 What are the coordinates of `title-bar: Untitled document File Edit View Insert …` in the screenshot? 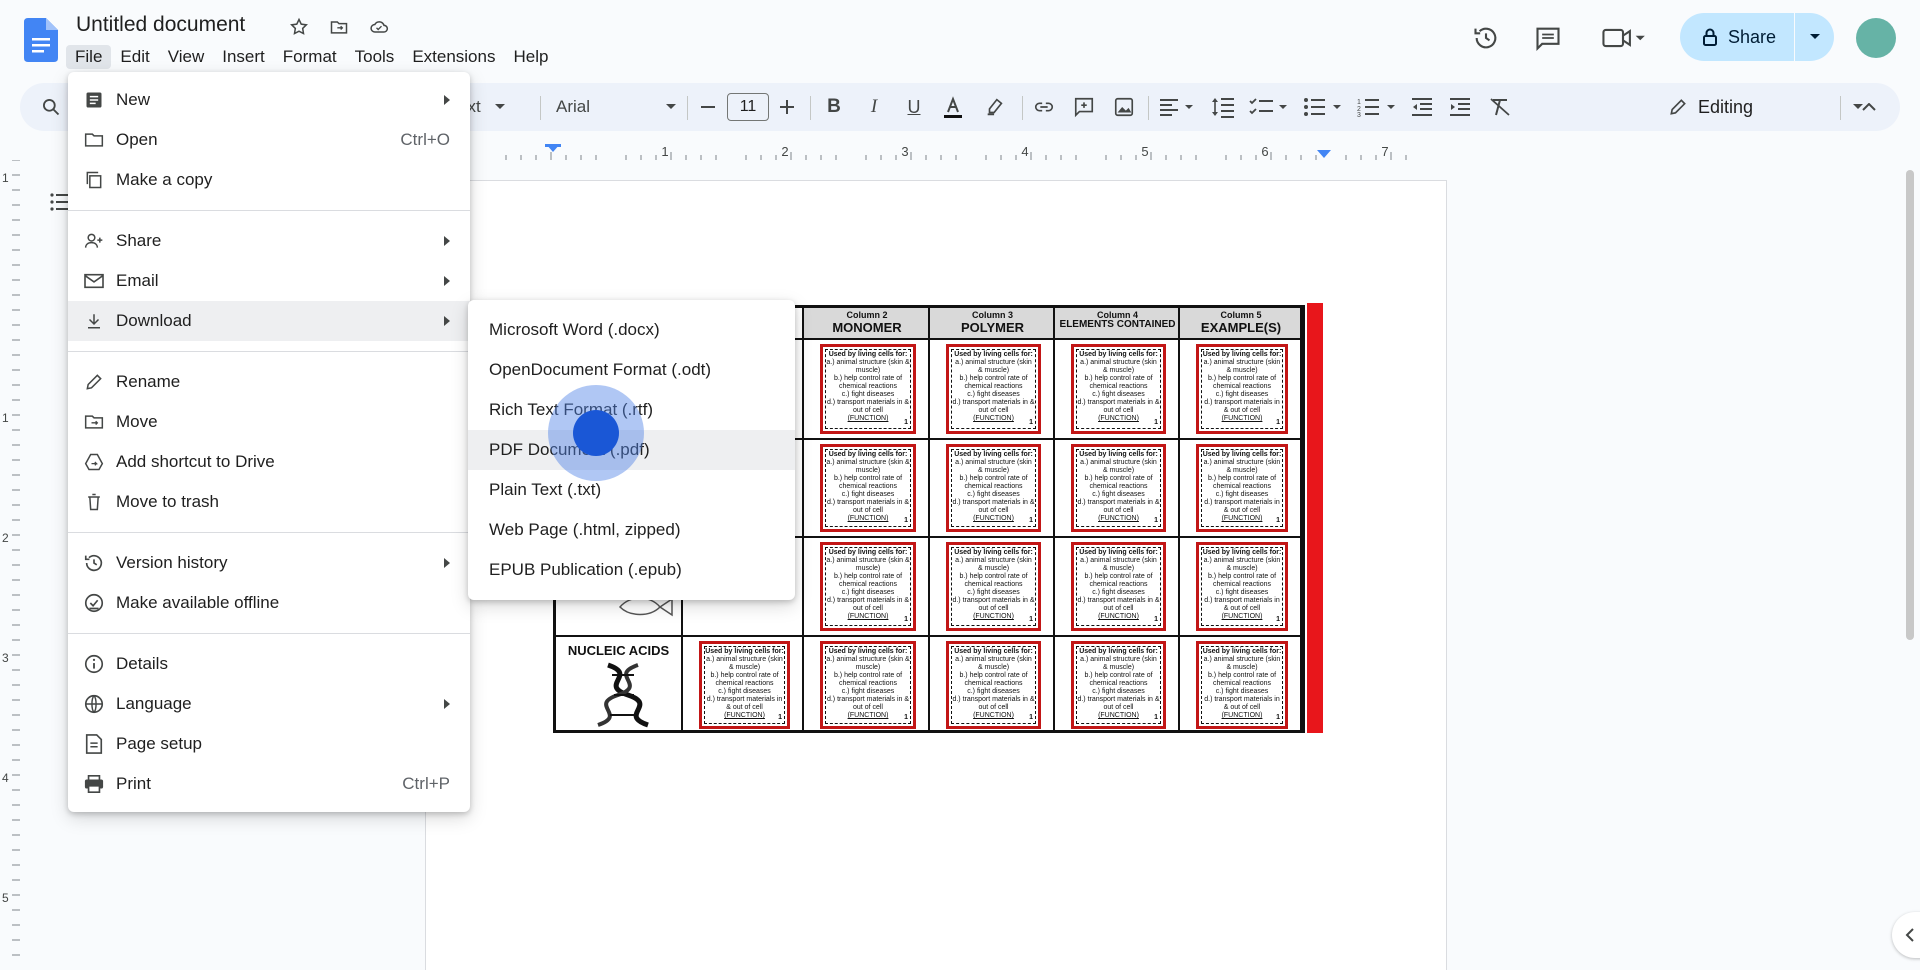 It's located at (960, 39).